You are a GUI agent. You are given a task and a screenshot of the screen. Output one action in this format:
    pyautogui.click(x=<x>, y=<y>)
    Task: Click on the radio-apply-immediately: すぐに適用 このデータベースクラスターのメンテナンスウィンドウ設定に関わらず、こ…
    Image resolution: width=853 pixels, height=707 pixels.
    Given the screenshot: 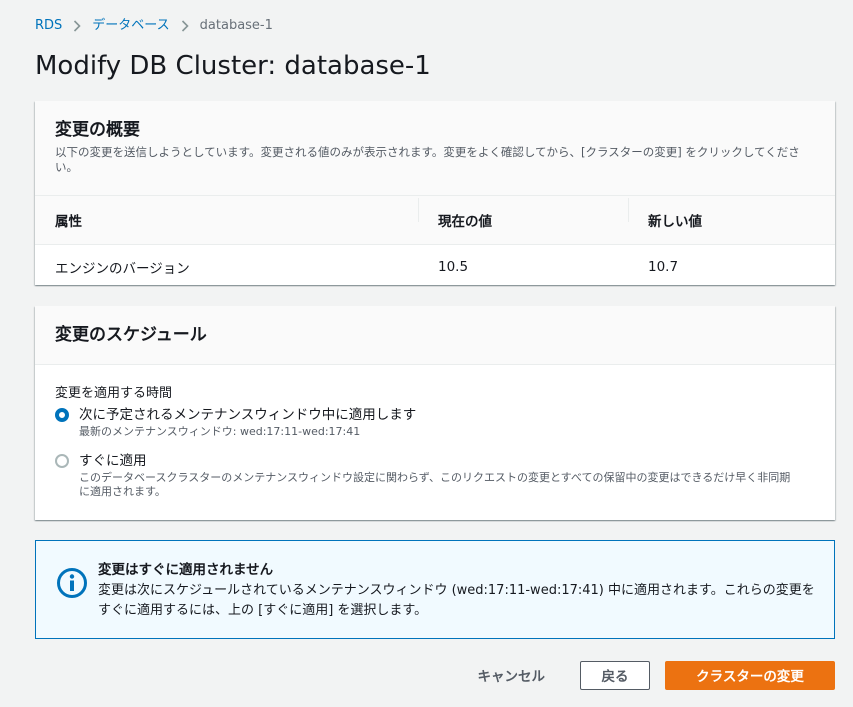 What is the action you would take?
    pyautogui.click(x=427, y=475)
    